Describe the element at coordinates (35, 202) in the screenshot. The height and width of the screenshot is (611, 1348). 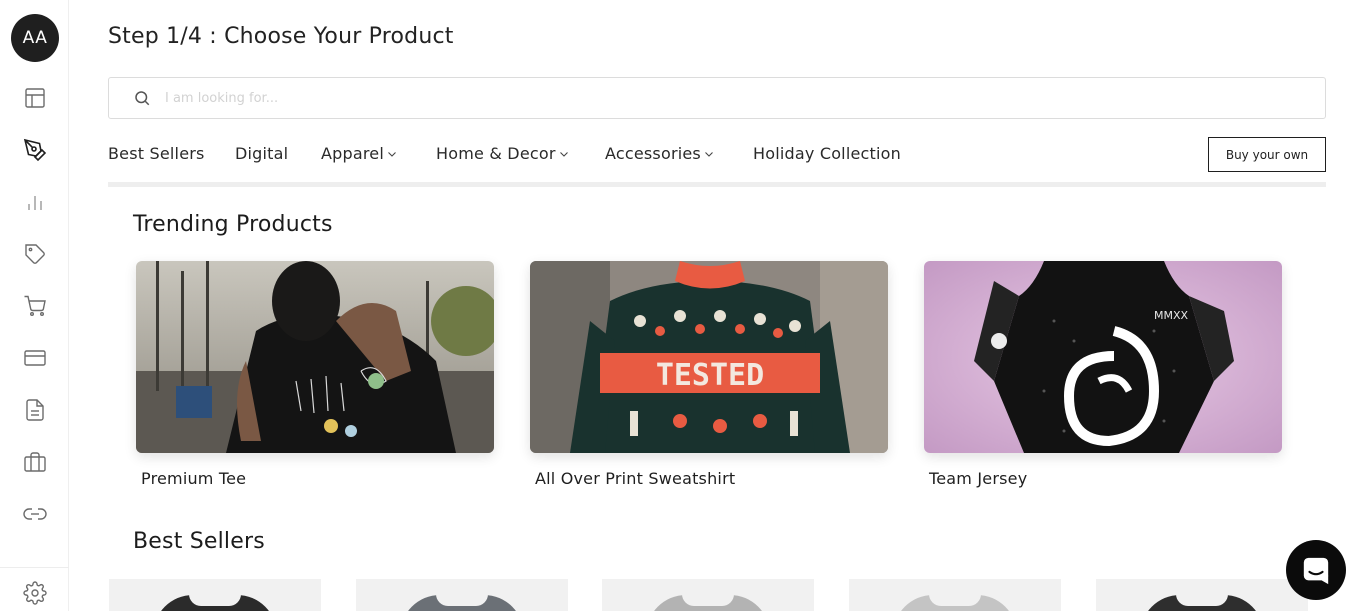
I see `bar-chart-icon` at that location.